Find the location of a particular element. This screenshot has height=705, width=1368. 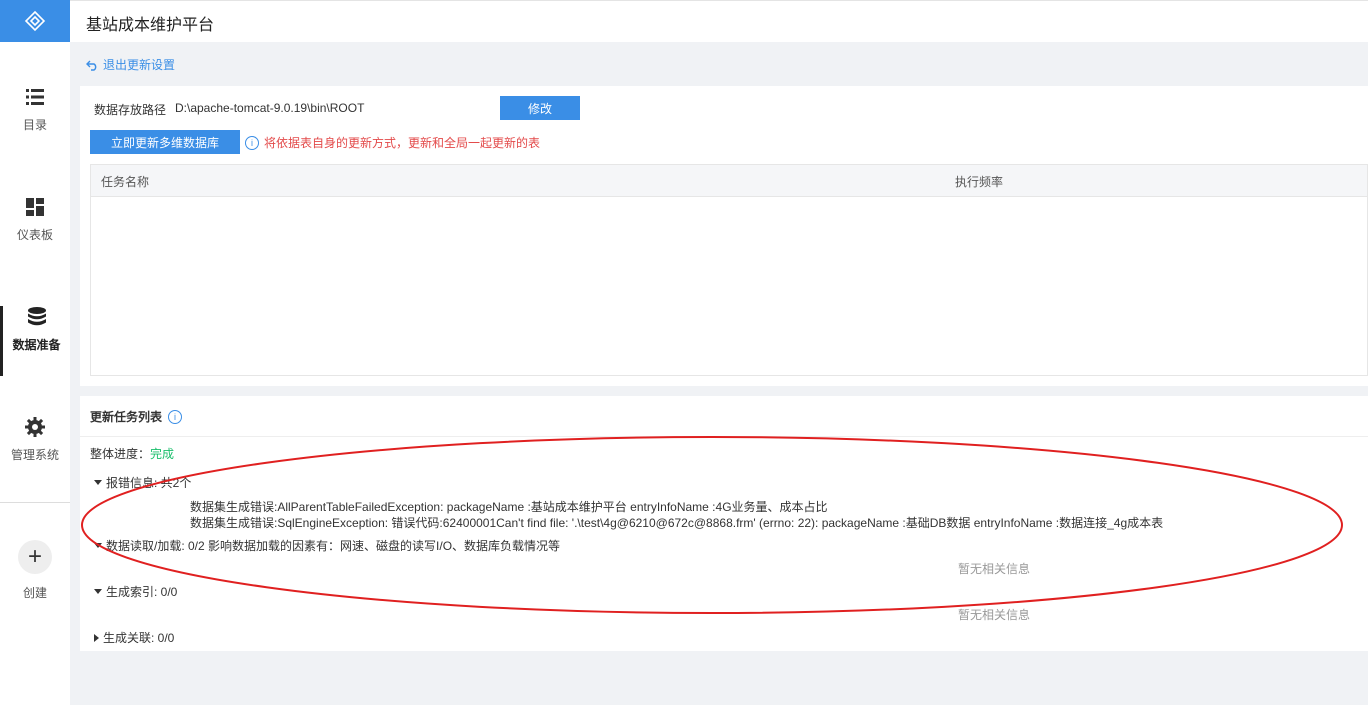

exit-update-settings-link: 退出更新设置 is located at coordinates (130, 64).